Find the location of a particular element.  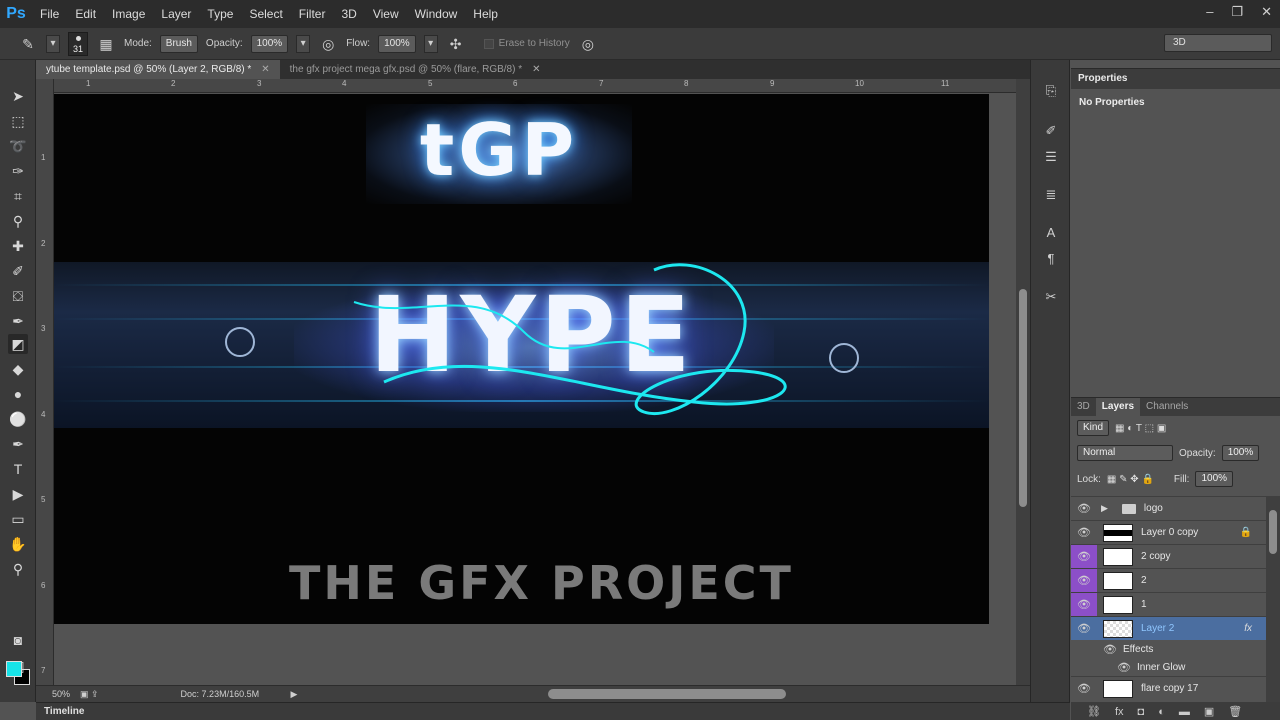

layer-row-layer-0-copy: 👁 Layer 0 copy 🔒 is located at coordinates (1168, 532).